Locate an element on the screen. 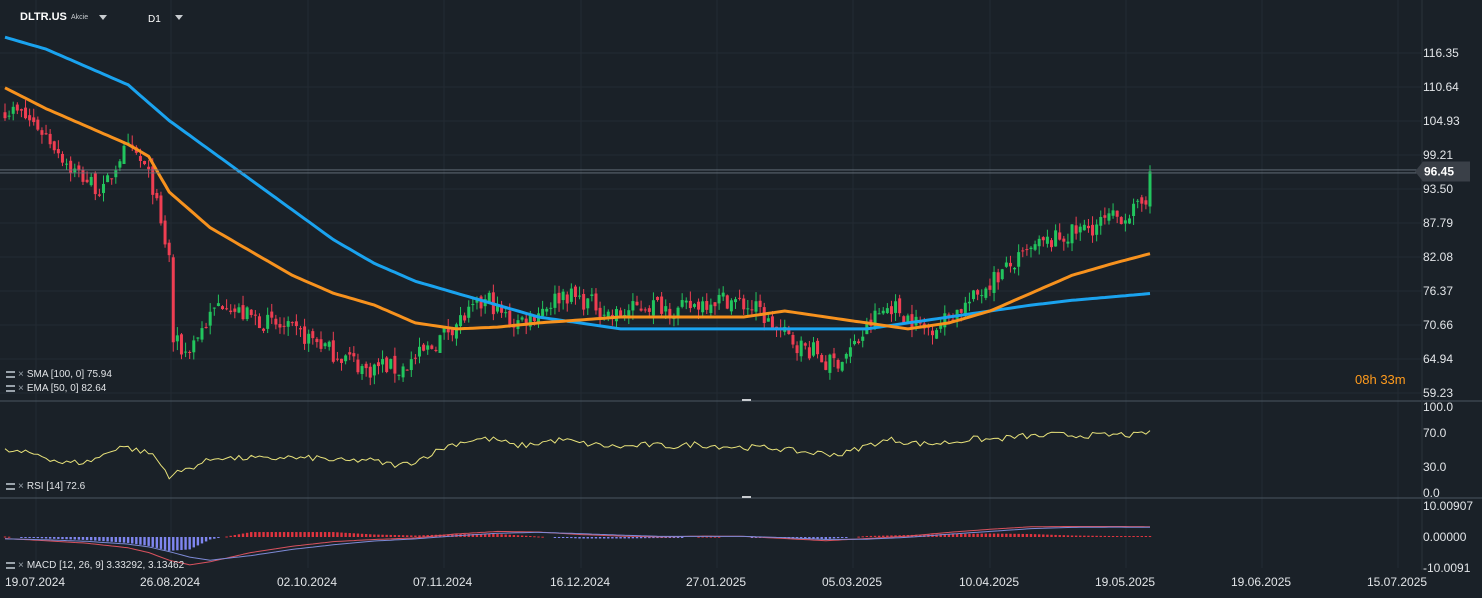 The width and height of the screenshot is (1482, 598). settings-icon is located at coordinates (10, 374).